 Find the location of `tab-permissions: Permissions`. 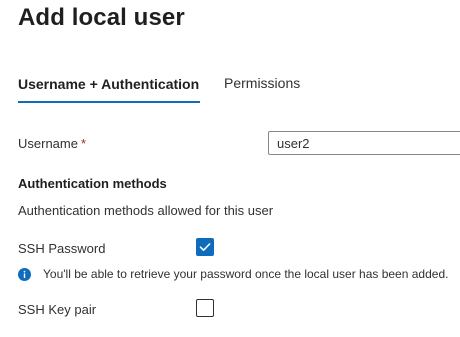

tab-permissions: Permissions is located at coordinates (262, 83).